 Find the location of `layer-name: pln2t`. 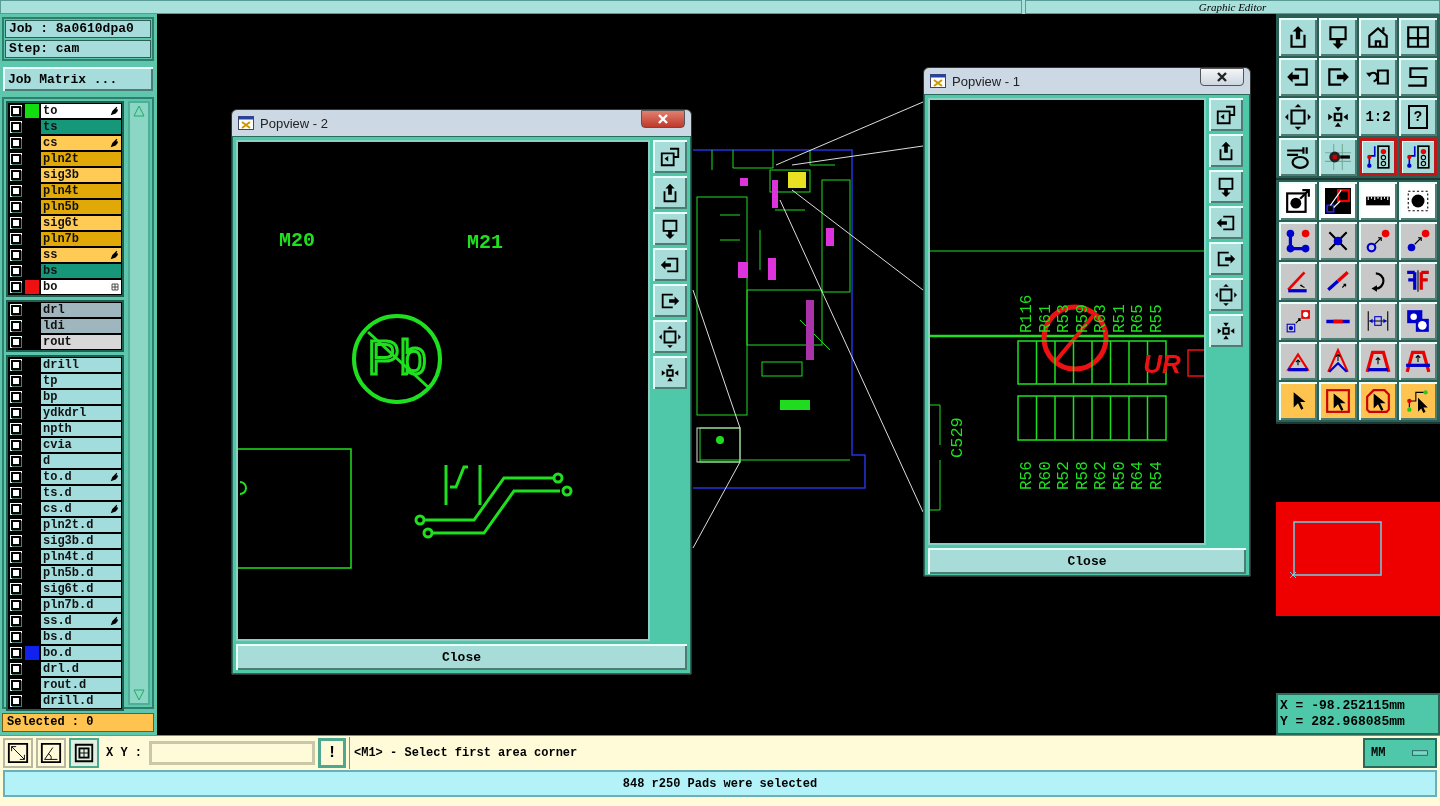

layer-name: pln2t is located at coordinates (81, 159).